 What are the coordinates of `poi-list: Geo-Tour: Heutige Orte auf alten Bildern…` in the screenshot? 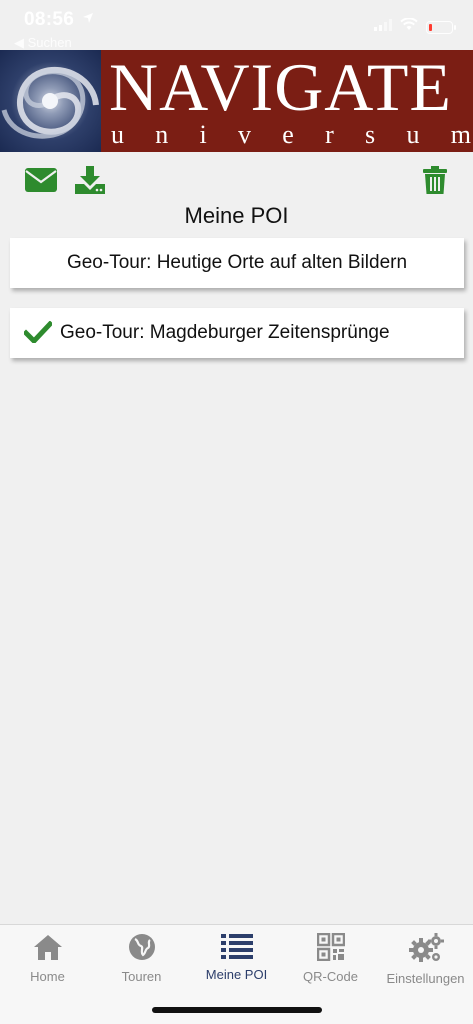 It's located at (237, 308).